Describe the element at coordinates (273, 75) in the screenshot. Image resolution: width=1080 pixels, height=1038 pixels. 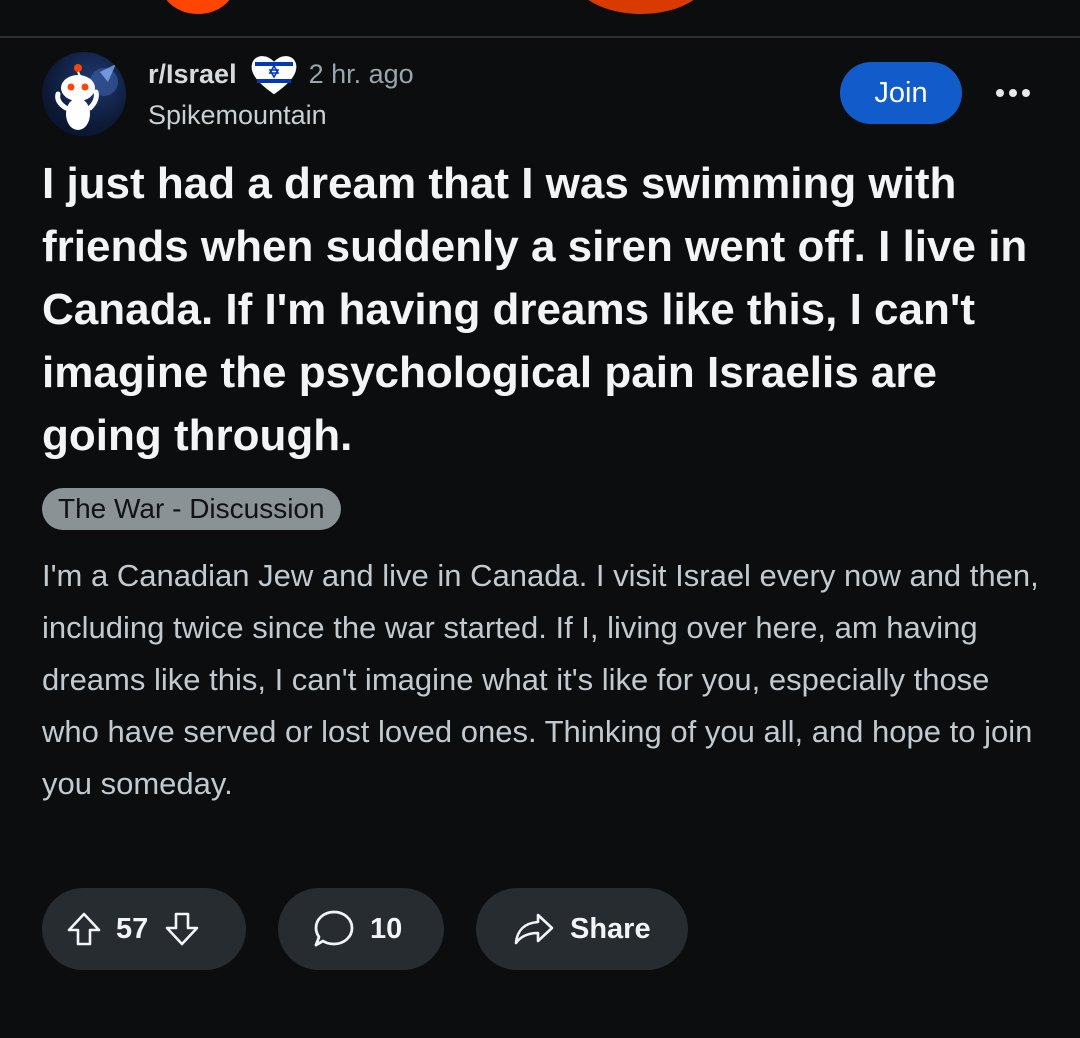
I see `heart-israel-flag-icon` at that location.